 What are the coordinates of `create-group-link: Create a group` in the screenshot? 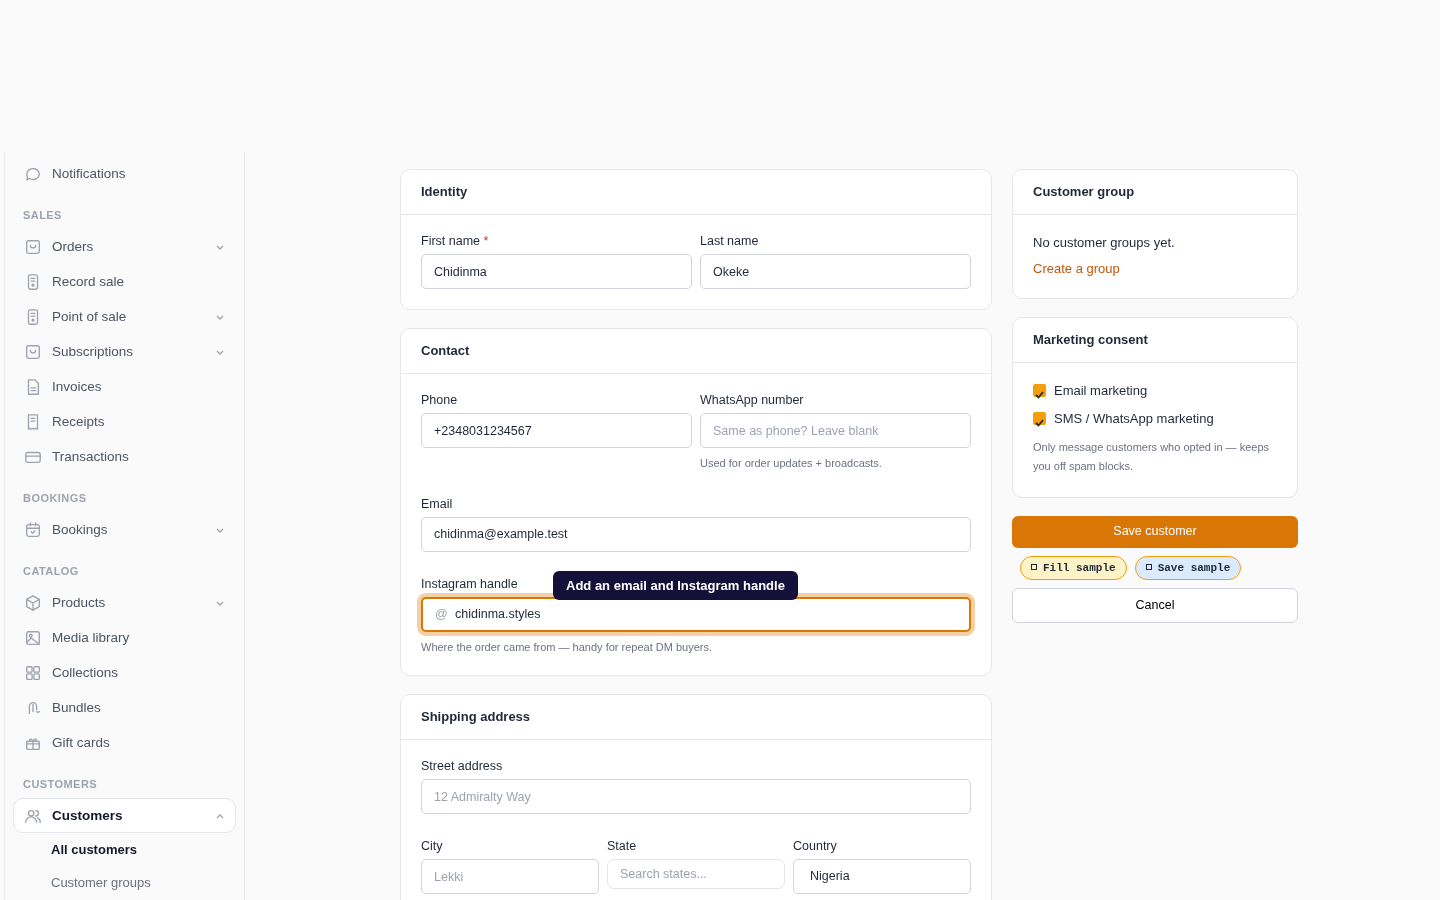 It's located at (1076, 268).